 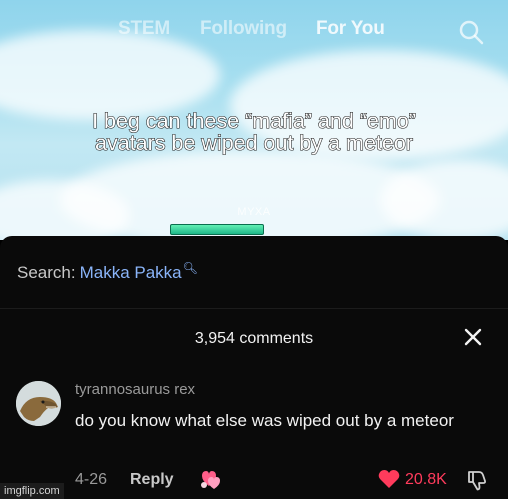 I want to click on search-suggestion: Search: Makka Pakka🔍︎, so click(x=107, y=272).